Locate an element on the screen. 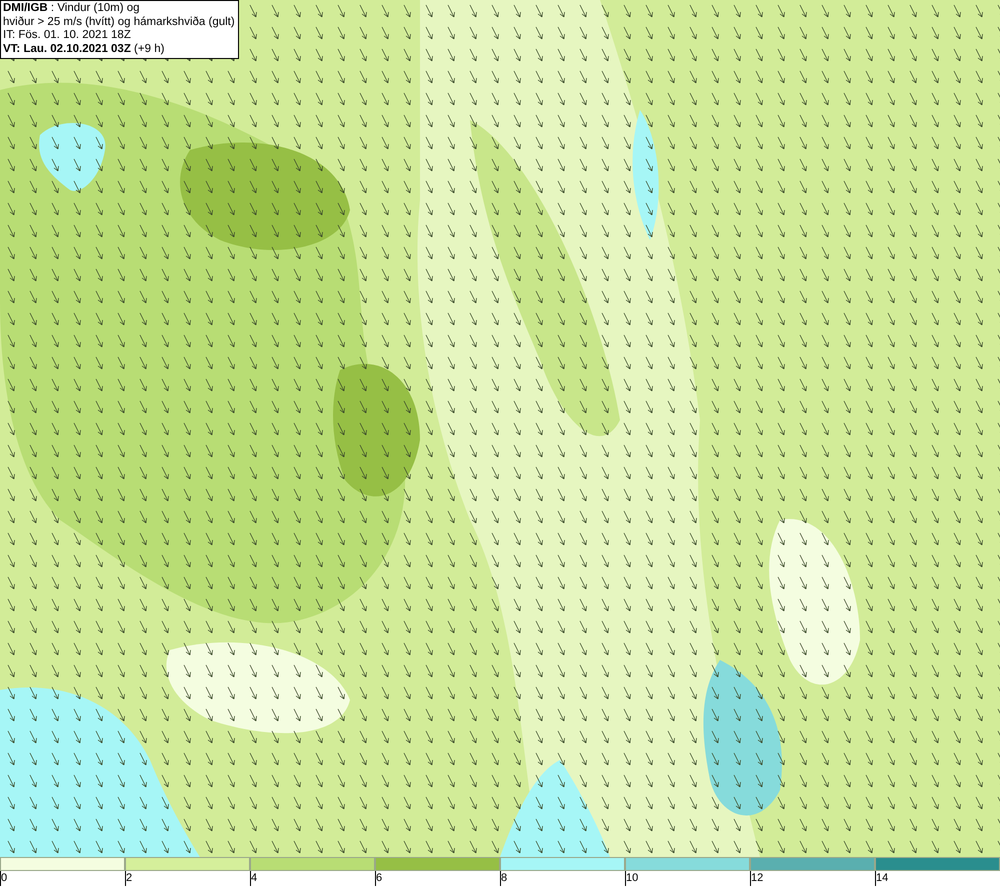 This screenshot has height=887, width=1000. info-text: VT: Lau. 02.10.2021 03Z (+9 h) is located at coordinates (84, 49).